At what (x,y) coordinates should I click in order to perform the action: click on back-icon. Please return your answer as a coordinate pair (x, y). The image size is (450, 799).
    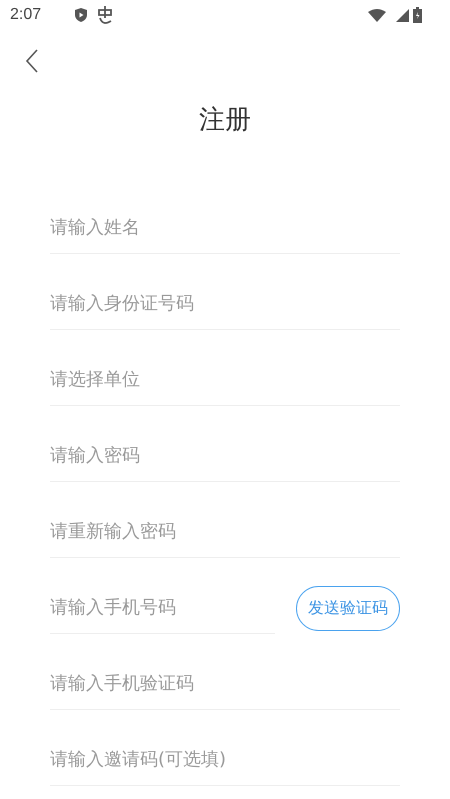
    Looking at the image, I should click on (32, 61).